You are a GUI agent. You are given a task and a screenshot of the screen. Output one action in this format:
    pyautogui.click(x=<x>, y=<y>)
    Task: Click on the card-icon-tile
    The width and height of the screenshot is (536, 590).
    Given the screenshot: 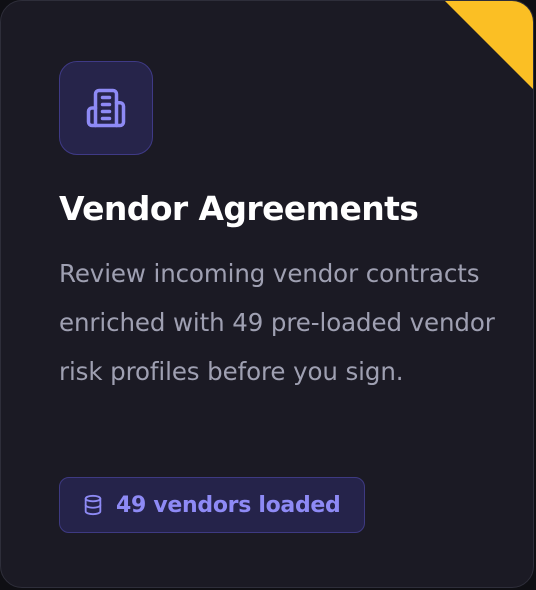 What is the action you would take?
    pyautogui.click(x=106, y=108)
    